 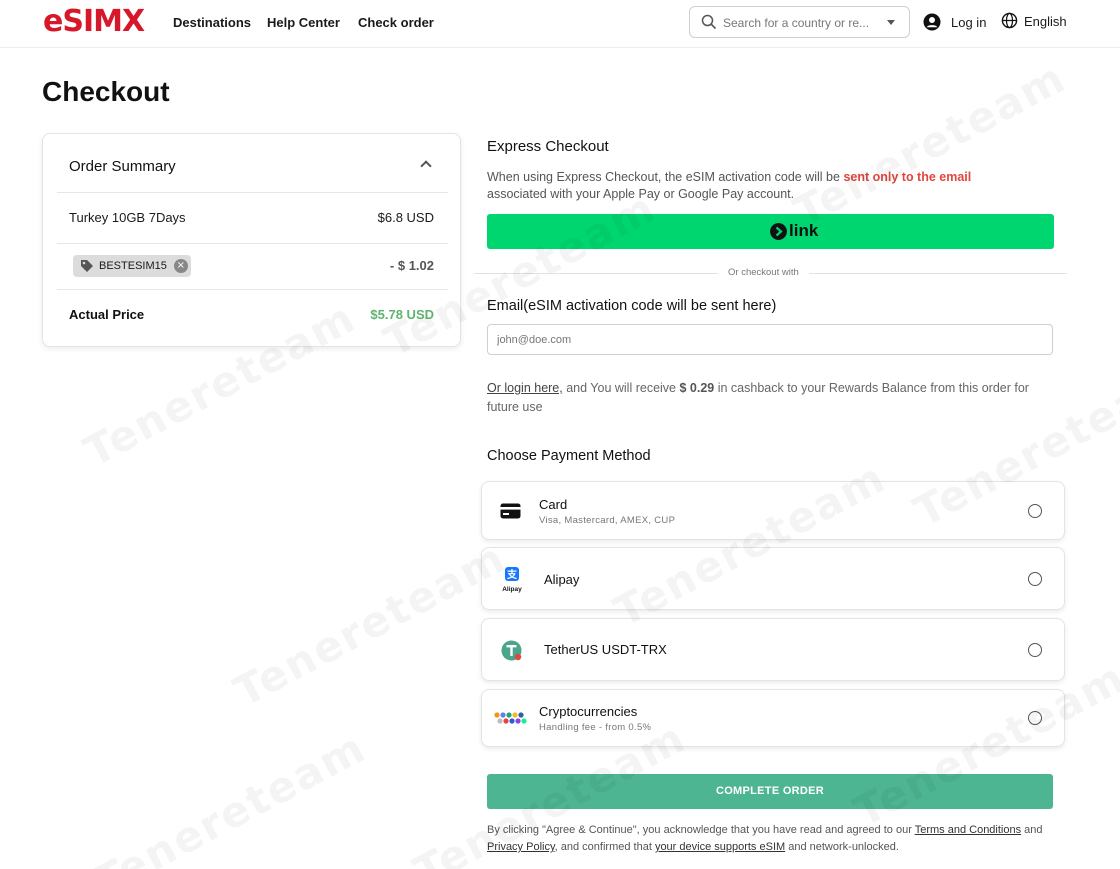 What do you see at coordinates (588, 711) in the screenshot?
I see `payment-crypto-name: Cryptocurrencies` at bounding box center [588, 711].